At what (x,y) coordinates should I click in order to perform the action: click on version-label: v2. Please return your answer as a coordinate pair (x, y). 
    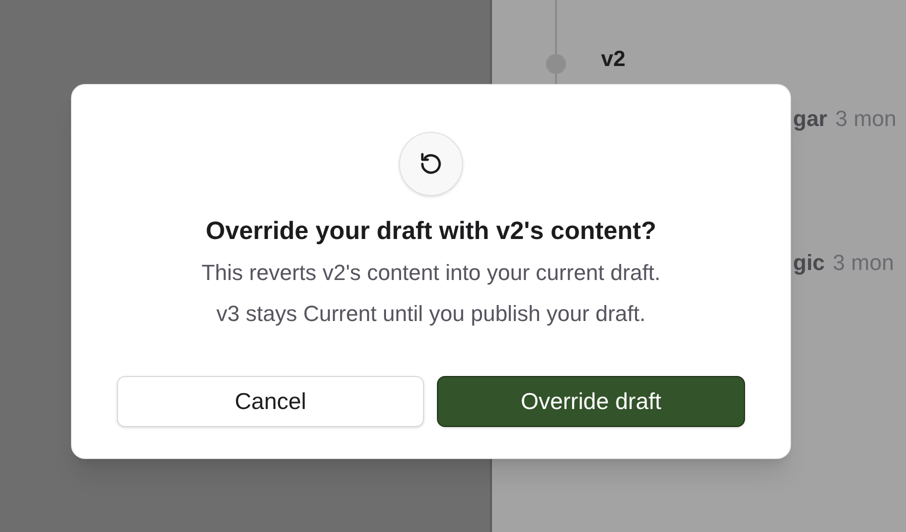
    Looking at the image, I should click on (613, 59).